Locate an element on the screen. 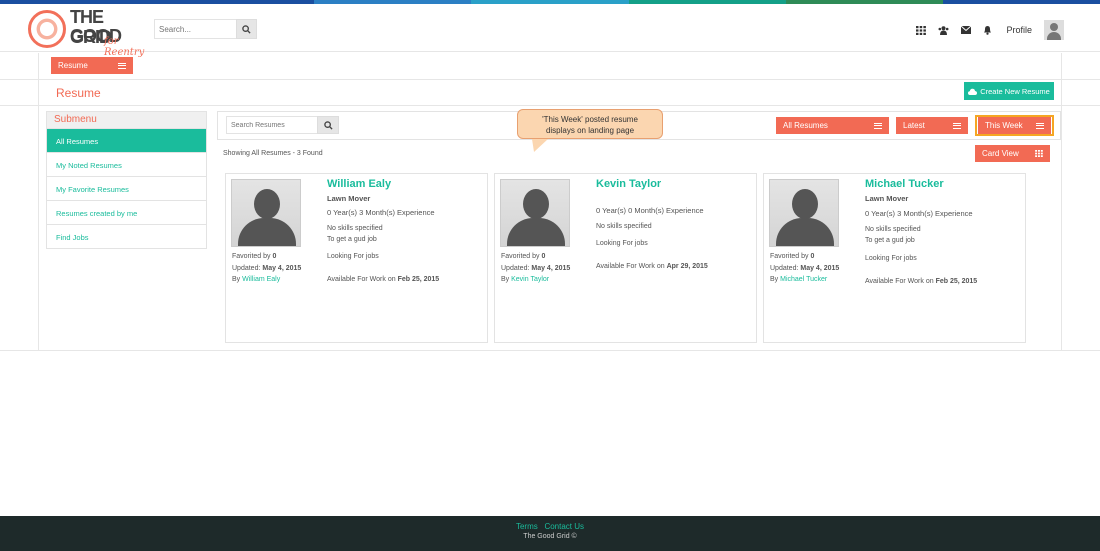 The width and height of the screenshot is (1100, 551). mail-icon is located at coordinates (966, 30).